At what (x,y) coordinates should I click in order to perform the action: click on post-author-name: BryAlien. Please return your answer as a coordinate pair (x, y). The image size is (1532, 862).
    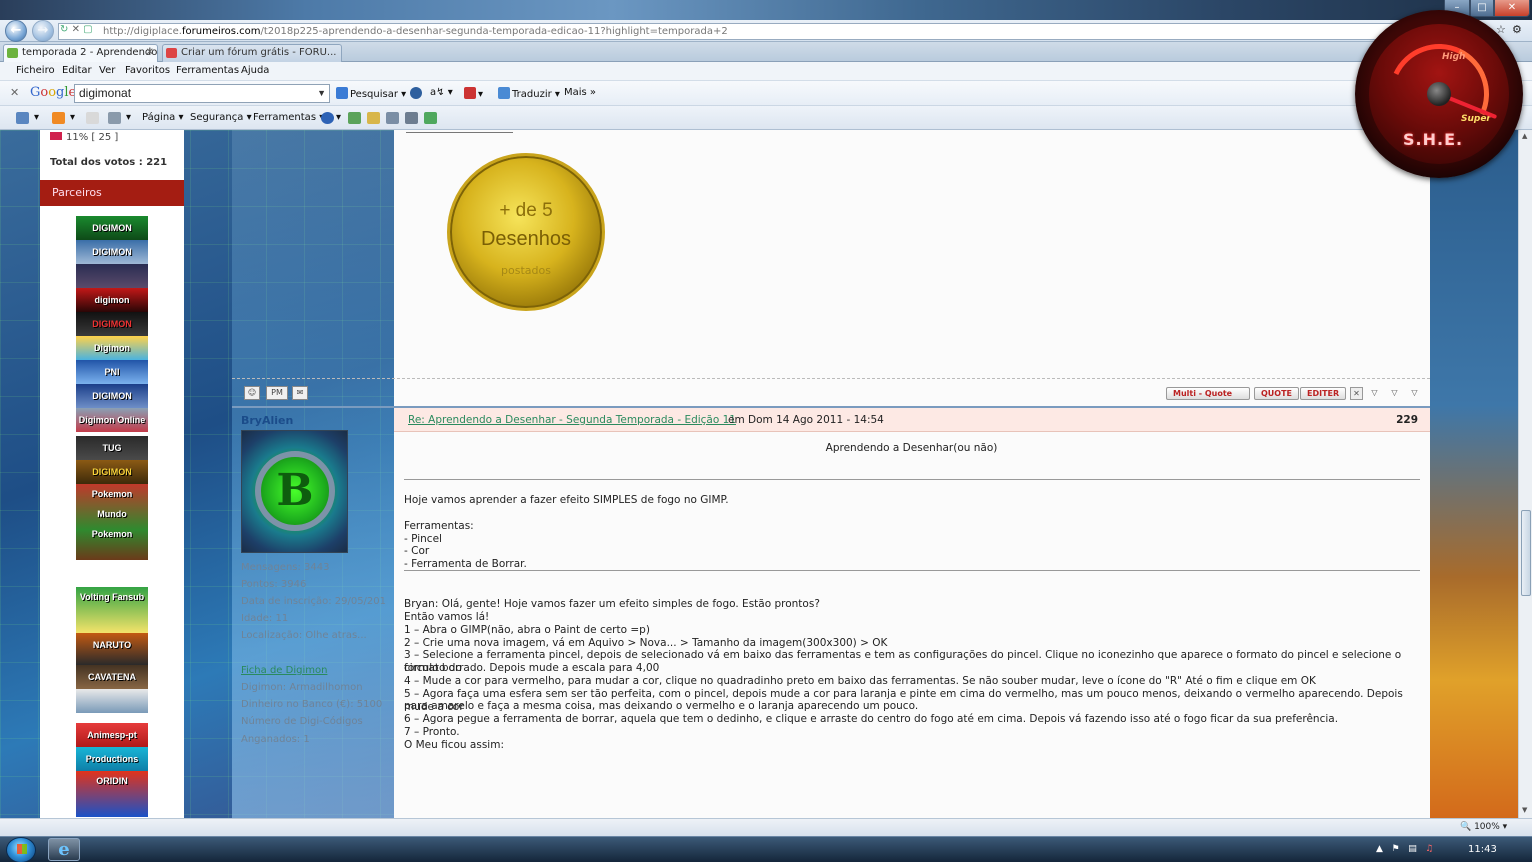
    Looking at the image, I should click on (267, 420).